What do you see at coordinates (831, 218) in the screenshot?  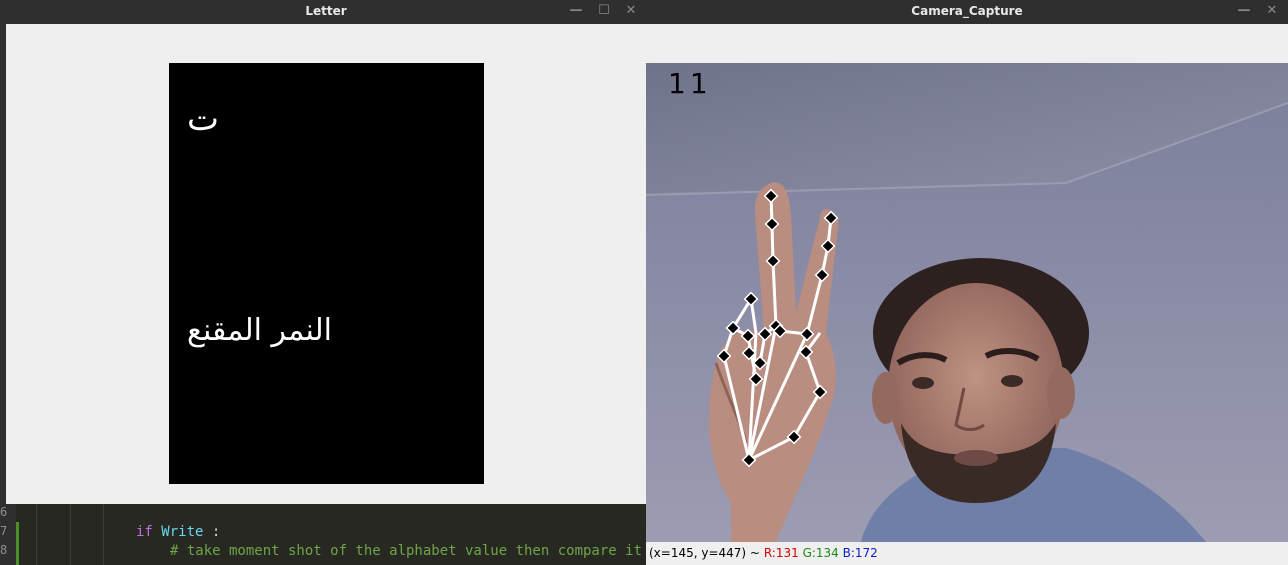 I see `landmark-middle-tip` at bounding box center [831, 218].